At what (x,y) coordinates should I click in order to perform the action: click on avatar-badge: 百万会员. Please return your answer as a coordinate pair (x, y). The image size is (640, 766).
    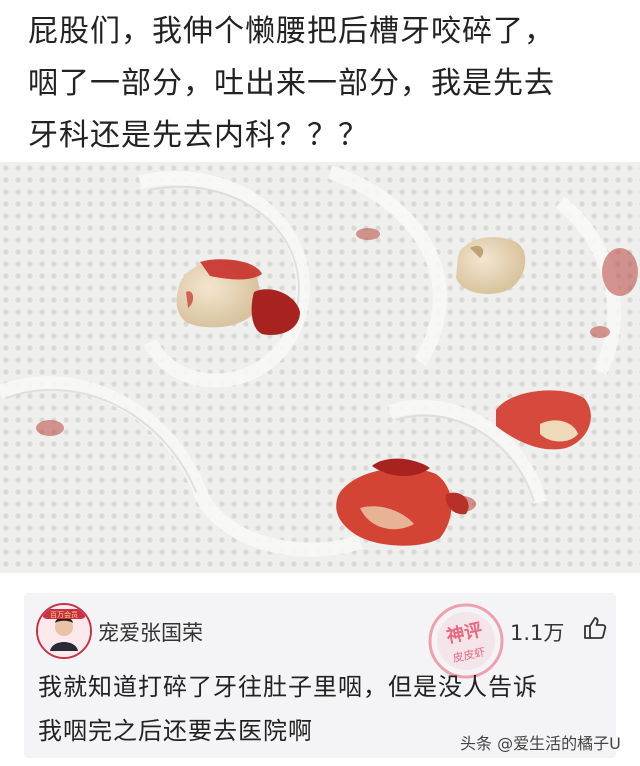
    Looking at the image, I should click on (64, 614).